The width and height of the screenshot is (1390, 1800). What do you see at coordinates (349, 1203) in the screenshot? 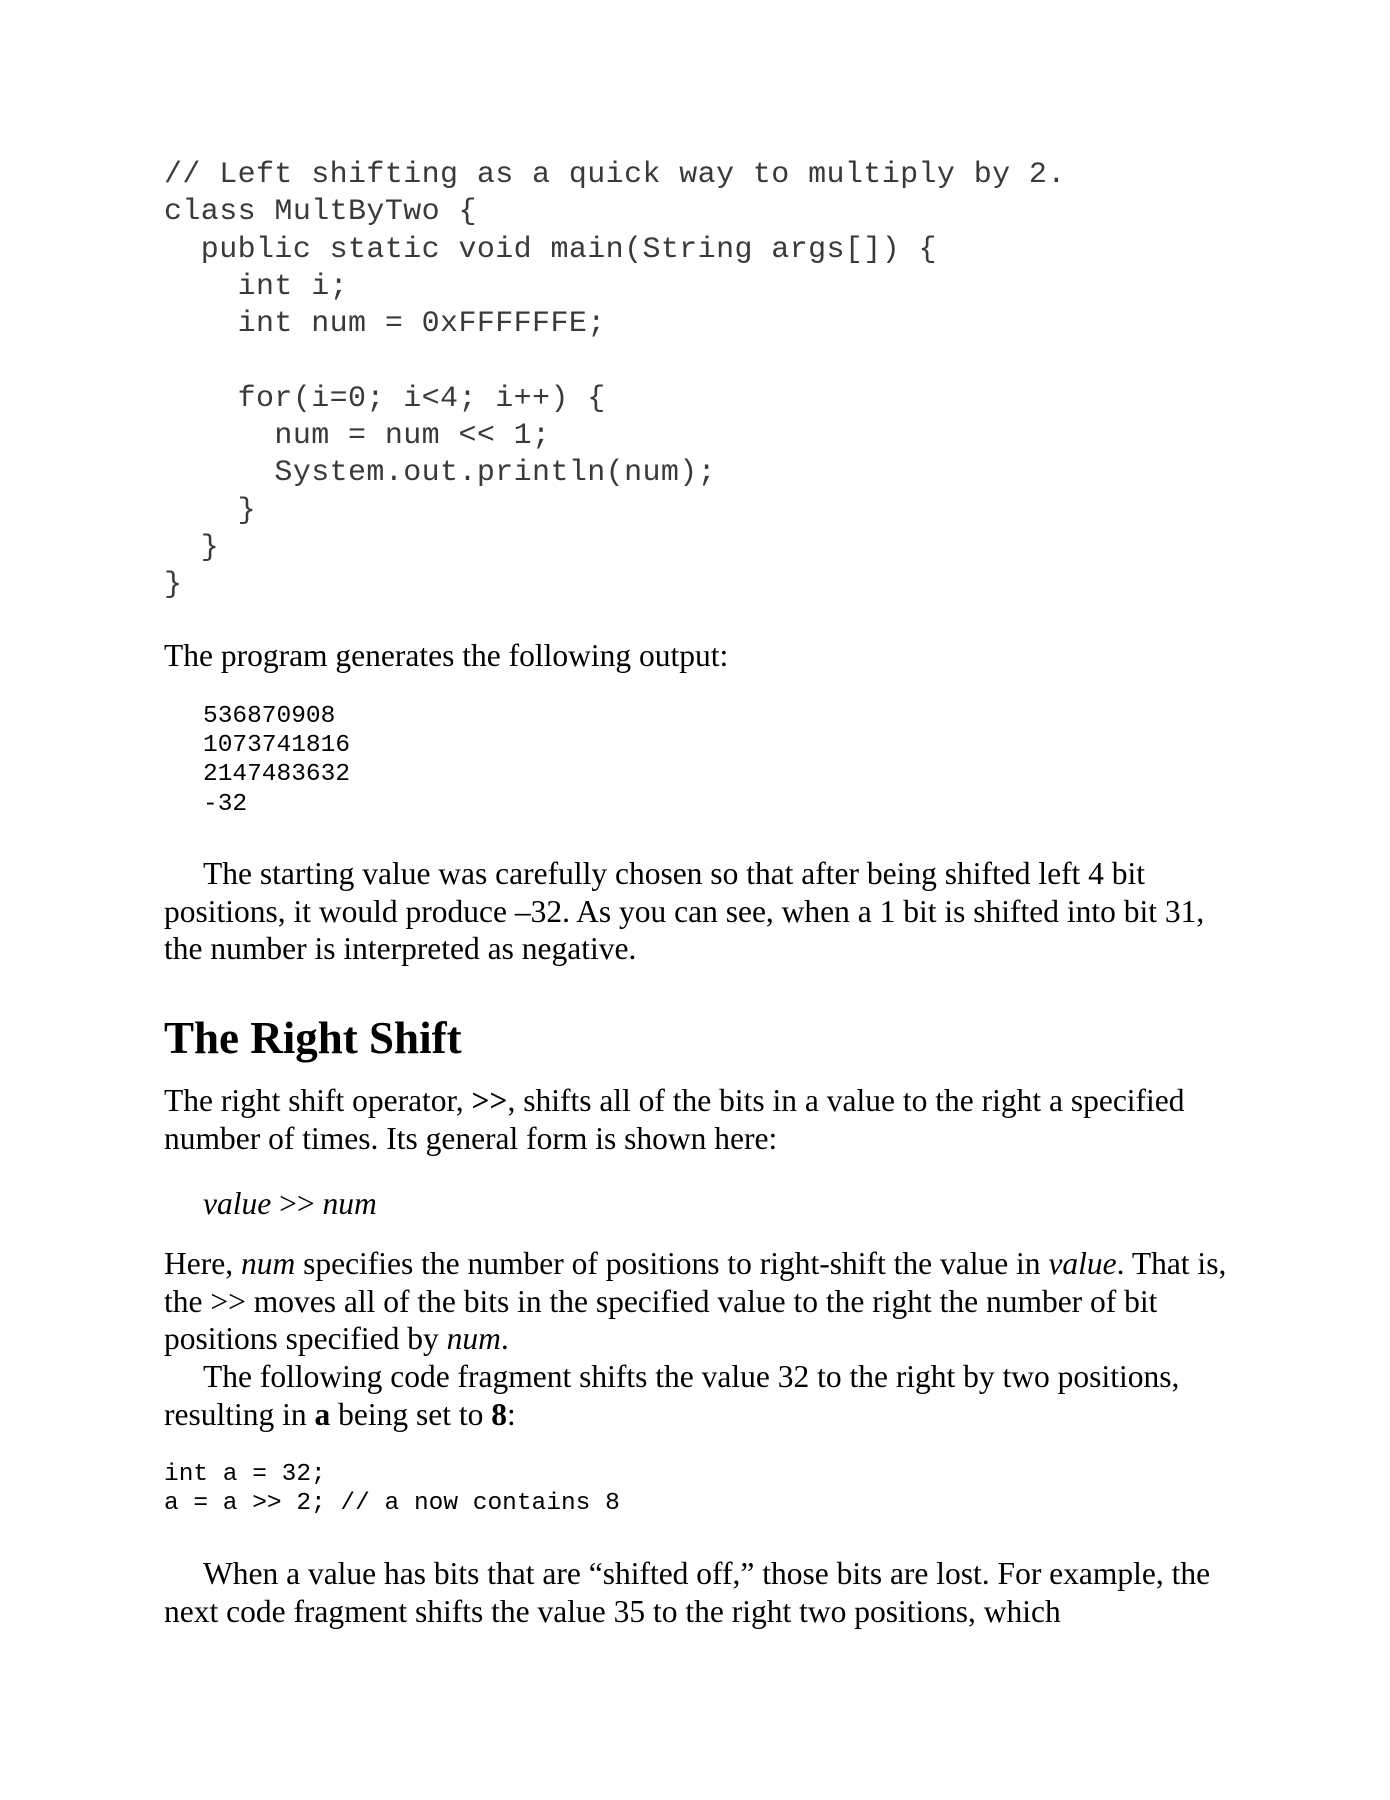
I see `syntax-num: num` at bounding box center [349, 1203].